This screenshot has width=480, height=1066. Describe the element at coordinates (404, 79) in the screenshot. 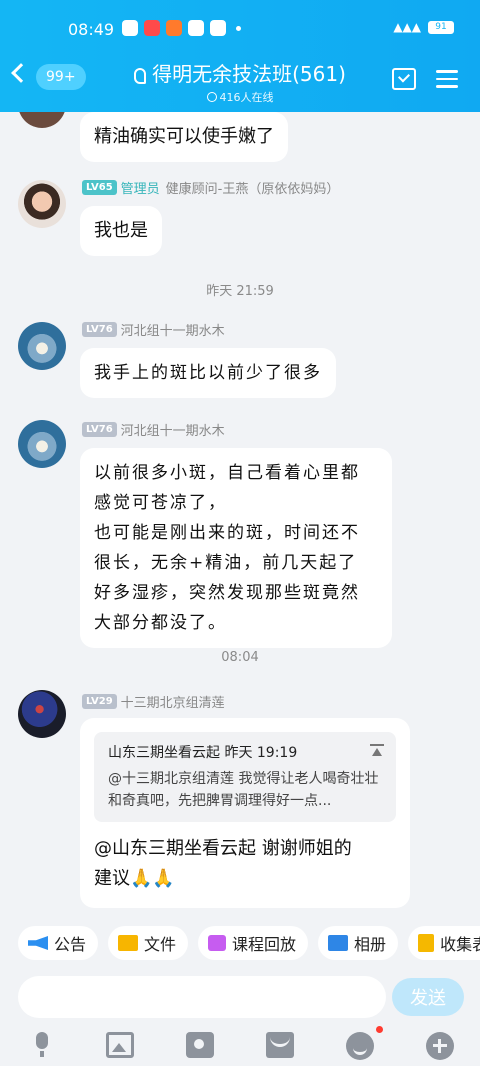

I see `checkin-icon` at that location.